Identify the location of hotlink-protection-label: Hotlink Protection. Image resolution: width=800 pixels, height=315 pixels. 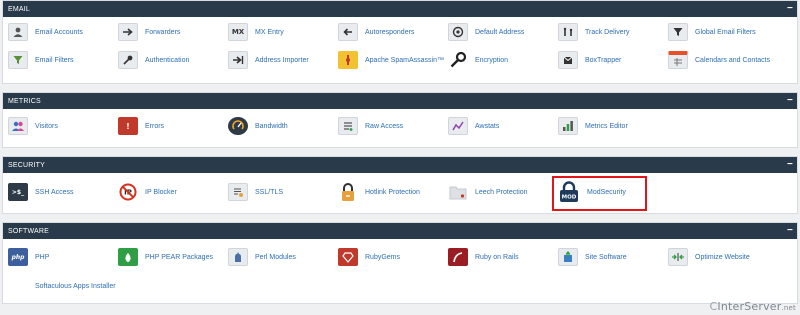
(392, 192).